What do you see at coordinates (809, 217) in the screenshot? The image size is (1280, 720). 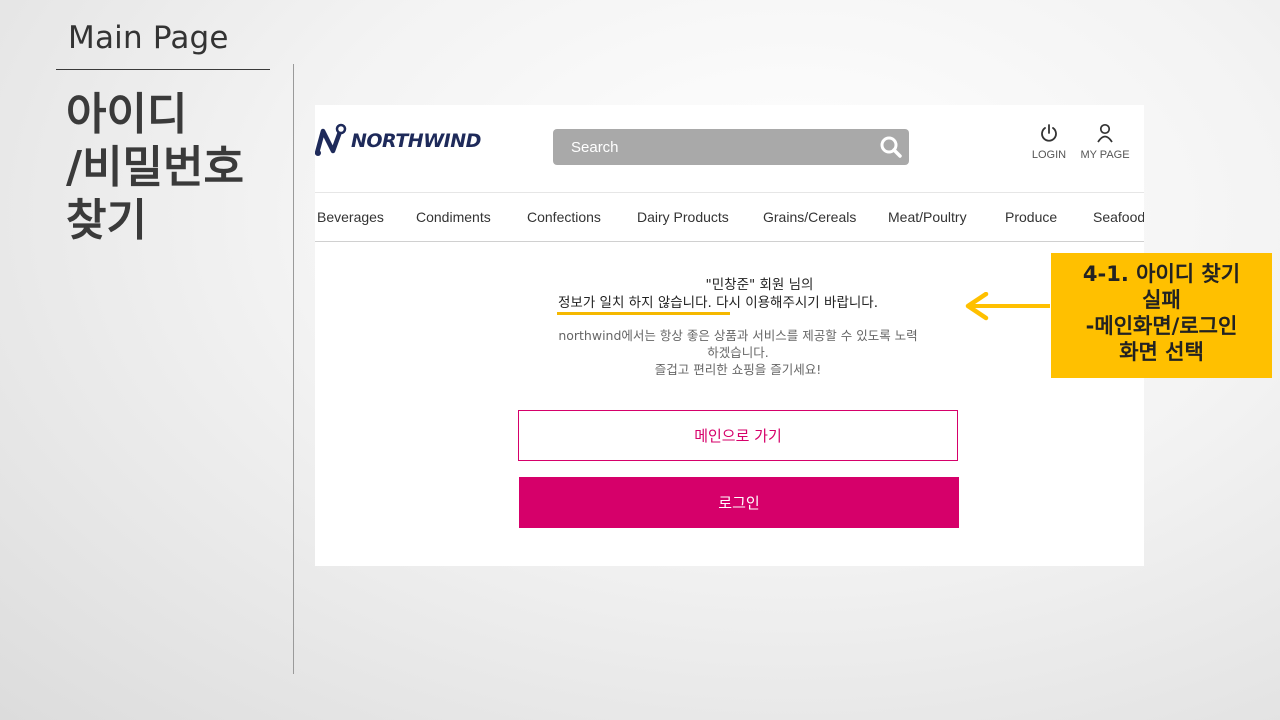 I see `nav-item-grains-cereals: Grains/Cereals` at bounding box center [809, 217].